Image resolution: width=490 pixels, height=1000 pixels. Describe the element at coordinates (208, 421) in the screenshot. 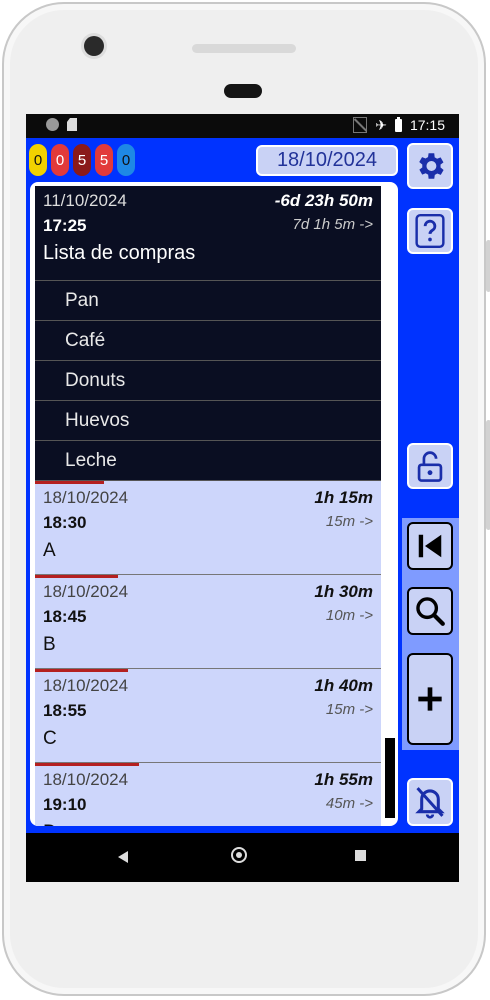

I see `list-item: Huevos` at that location.